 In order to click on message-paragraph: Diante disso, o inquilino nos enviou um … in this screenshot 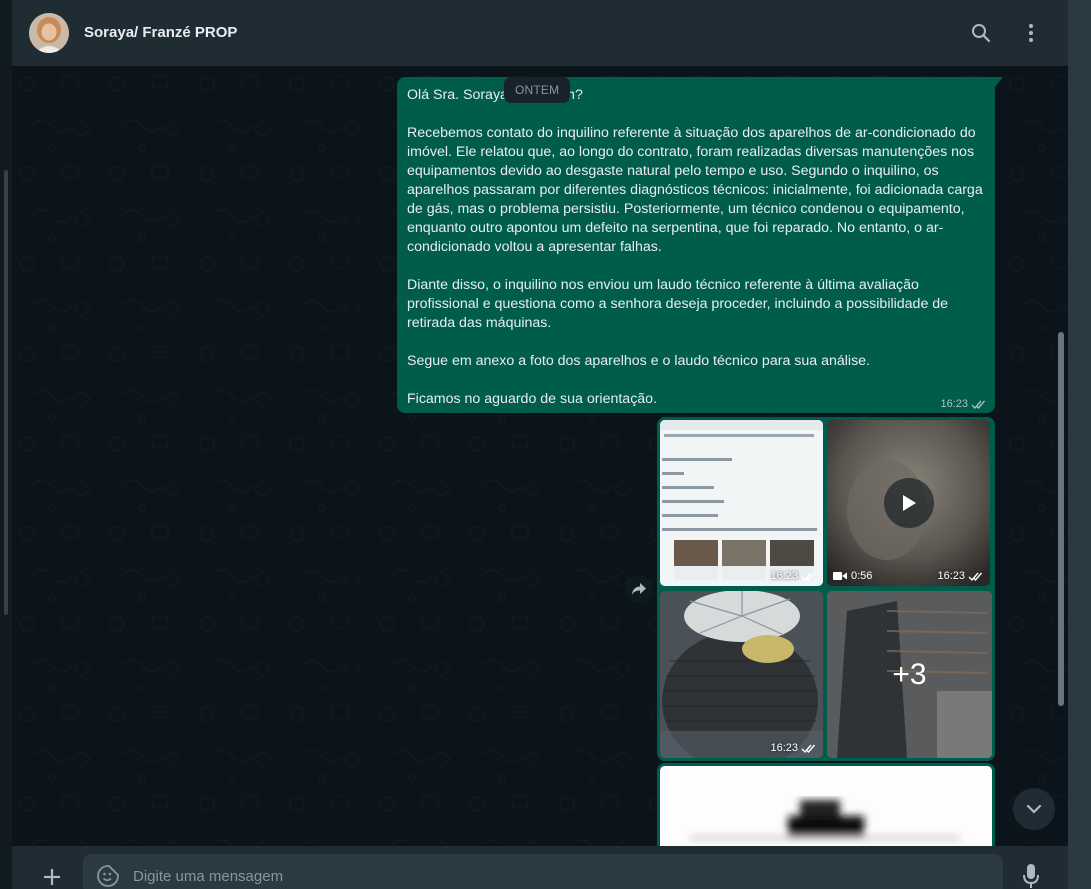, I will do `click(678, 304)`.